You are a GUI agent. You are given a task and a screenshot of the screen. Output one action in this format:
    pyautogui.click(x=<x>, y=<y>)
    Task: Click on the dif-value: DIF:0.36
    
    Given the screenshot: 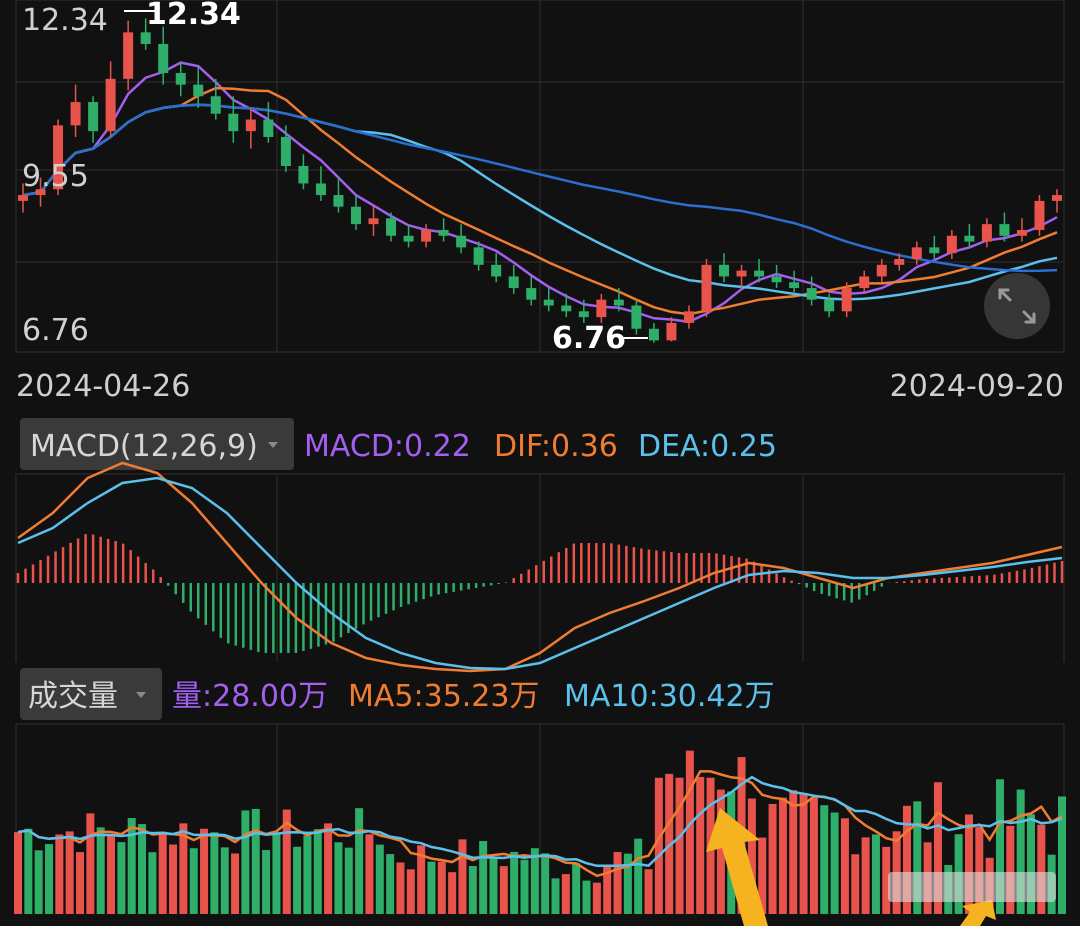 What is the action you would take?
    pyautogui.click(x=556, y=446)
    